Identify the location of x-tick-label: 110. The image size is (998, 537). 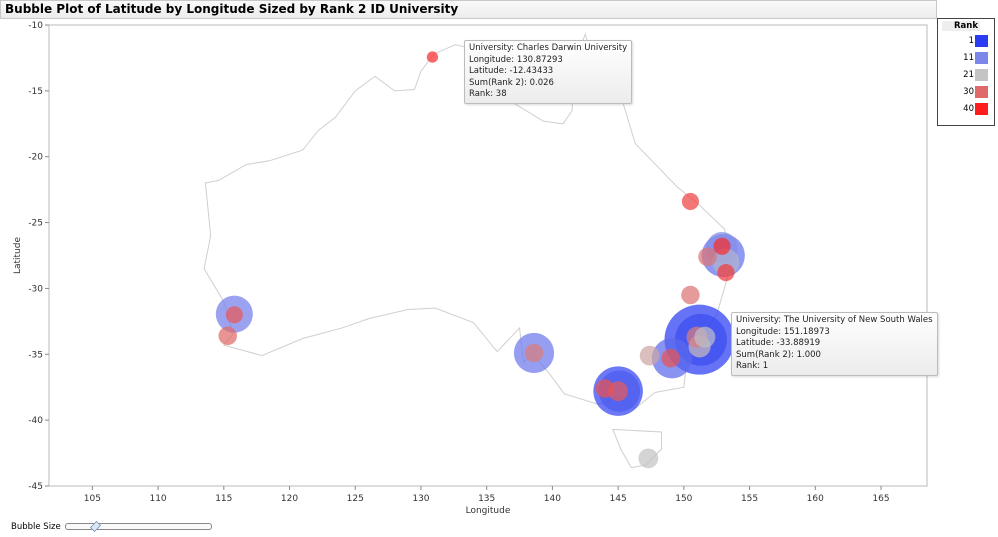
(157, 499).